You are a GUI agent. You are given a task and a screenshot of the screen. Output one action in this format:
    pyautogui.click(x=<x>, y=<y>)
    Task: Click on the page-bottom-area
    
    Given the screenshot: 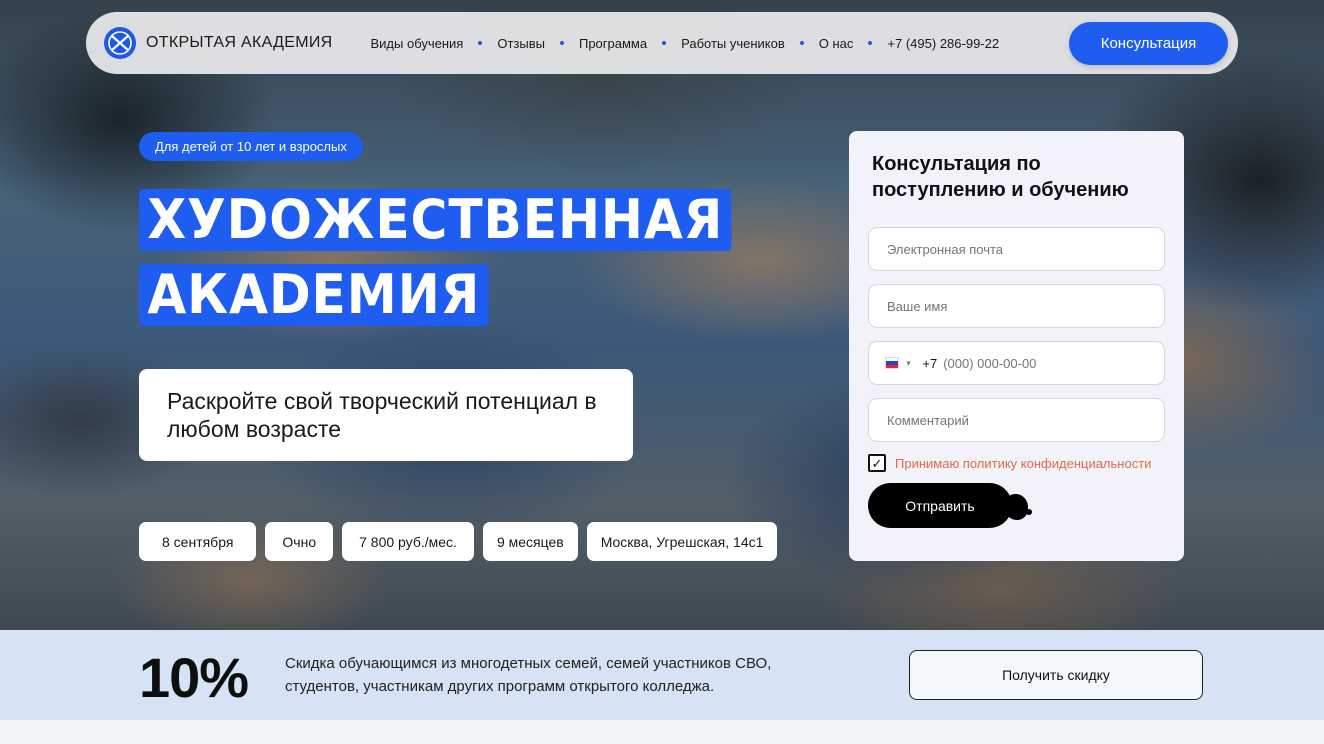 What is the action you would take?
    pyautogui.click(x=662, y=732)
    